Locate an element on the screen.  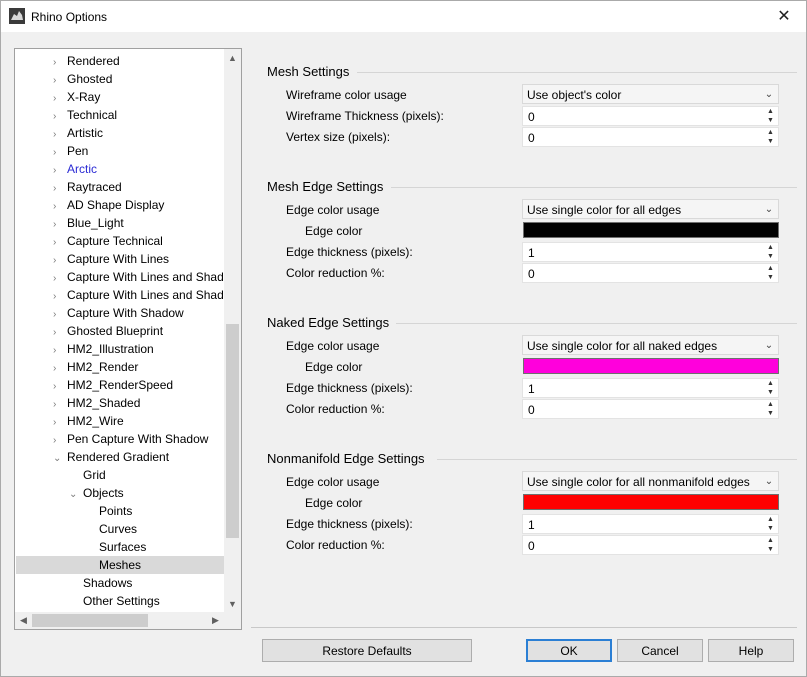
scroll-up-icon: ▲ is located at coordinates (232, 57).